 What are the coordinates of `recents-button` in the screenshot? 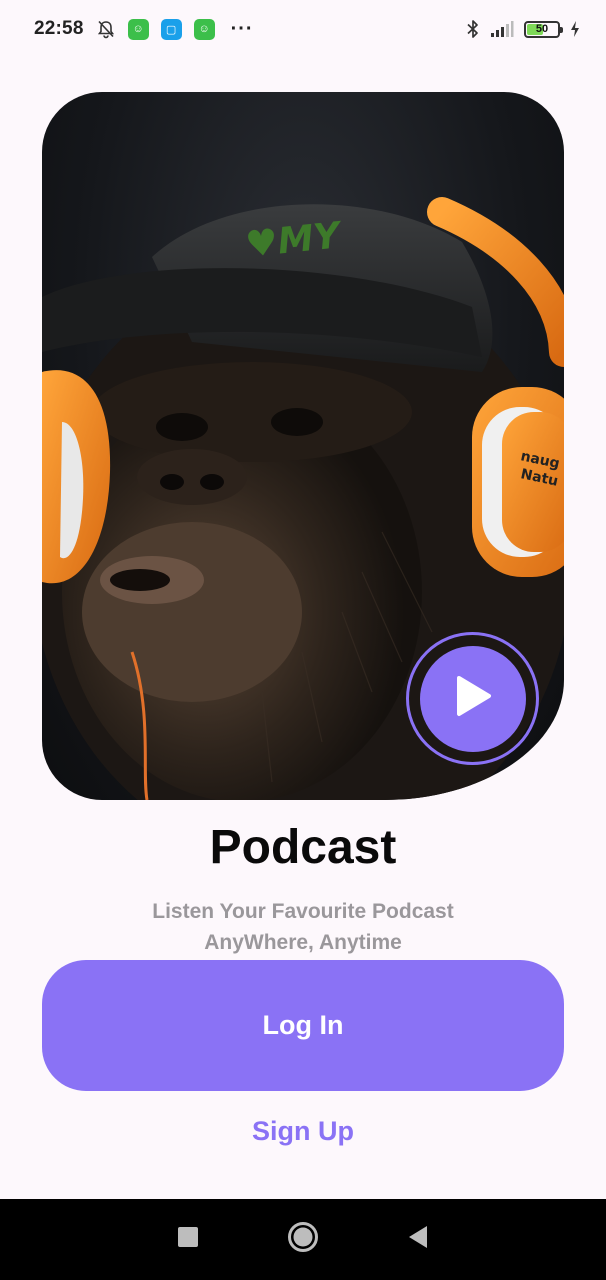 It's located at (188, 1240).